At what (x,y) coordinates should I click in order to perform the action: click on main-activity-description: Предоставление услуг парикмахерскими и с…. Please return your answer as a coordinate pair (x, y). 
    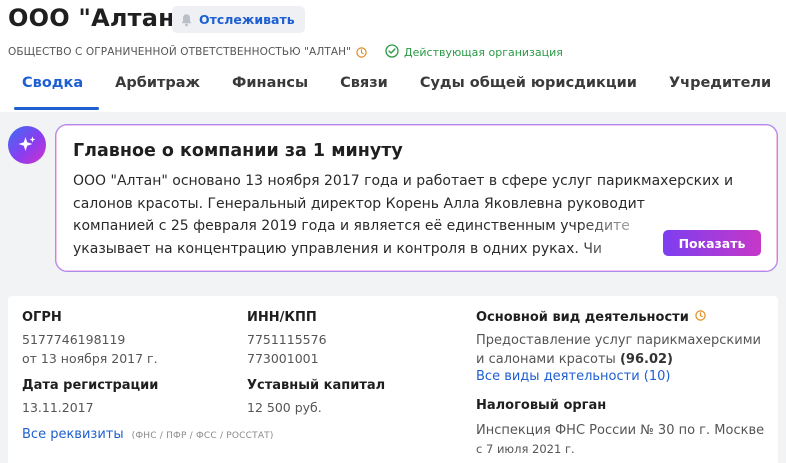
    Looking at the image, I should click on (618, 350).